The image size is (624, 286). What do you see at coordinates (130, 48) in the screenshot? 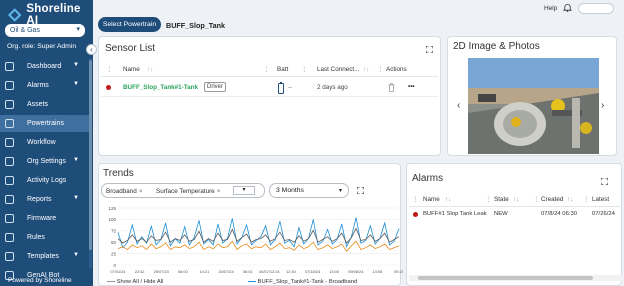
I see `sensor-list-title: Sensor List` at bounding box center [130, 48].